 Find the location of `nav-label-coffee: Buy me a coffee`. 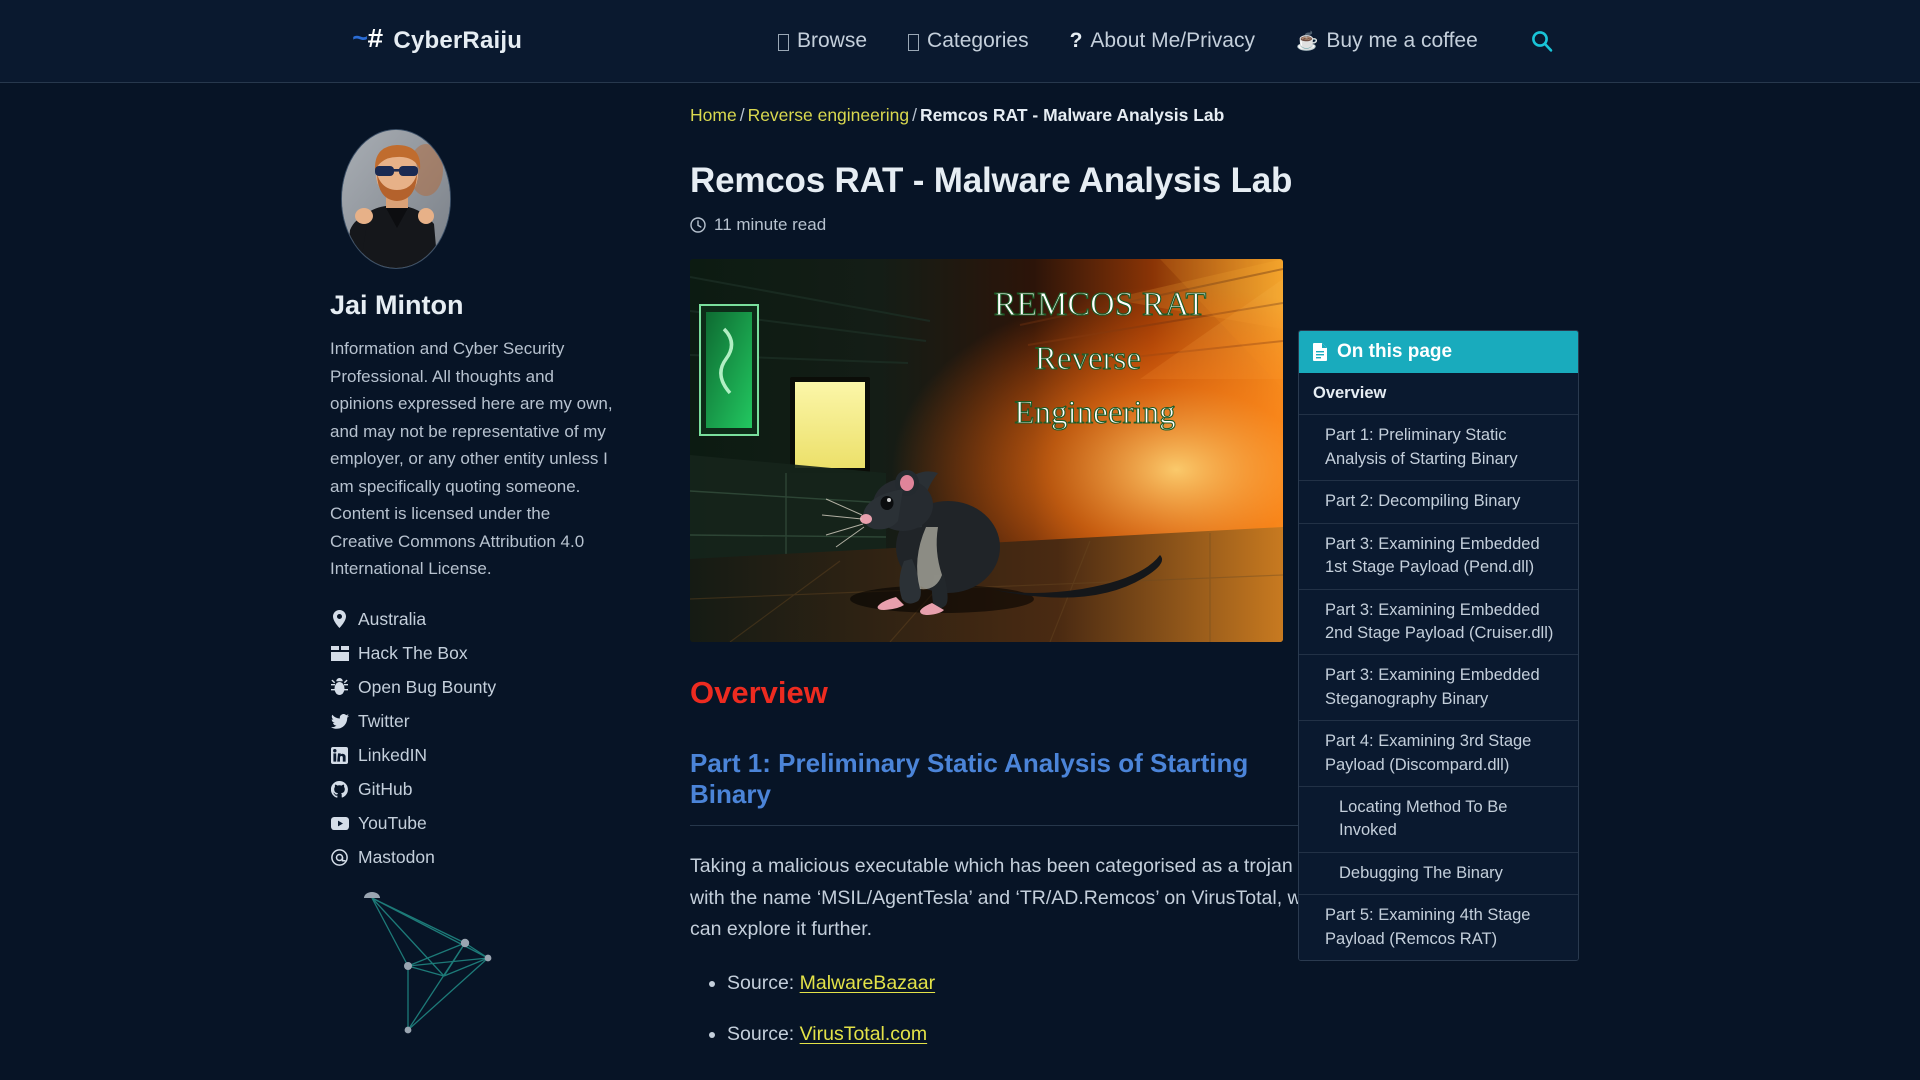

nav-label-coffee: Buy me a coffee is located at coordinates (1402, 40).